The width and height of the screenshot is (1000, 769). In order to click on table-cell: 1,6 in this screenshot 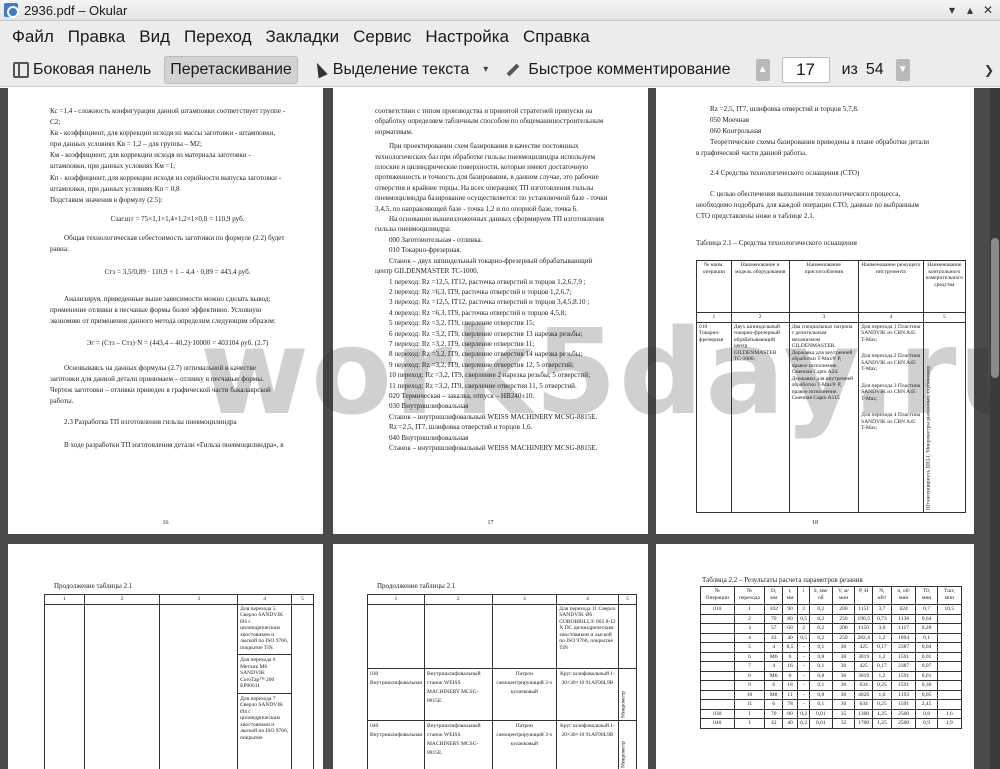, I will do `click(949, 713)`.